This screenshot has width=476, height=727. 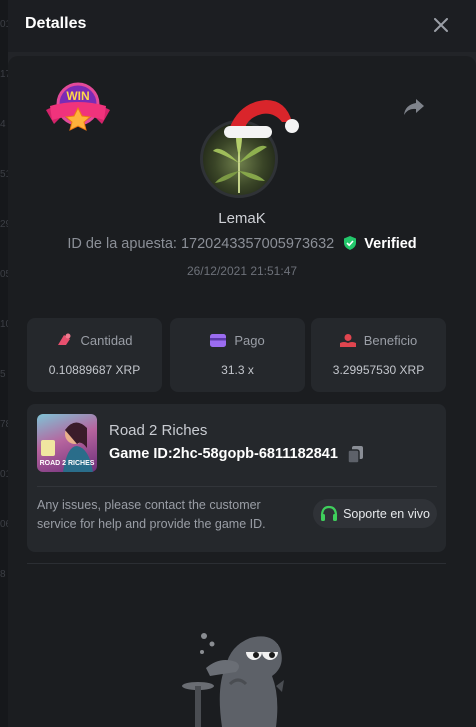 I want to click on close-button, so click(x=441, y=25).